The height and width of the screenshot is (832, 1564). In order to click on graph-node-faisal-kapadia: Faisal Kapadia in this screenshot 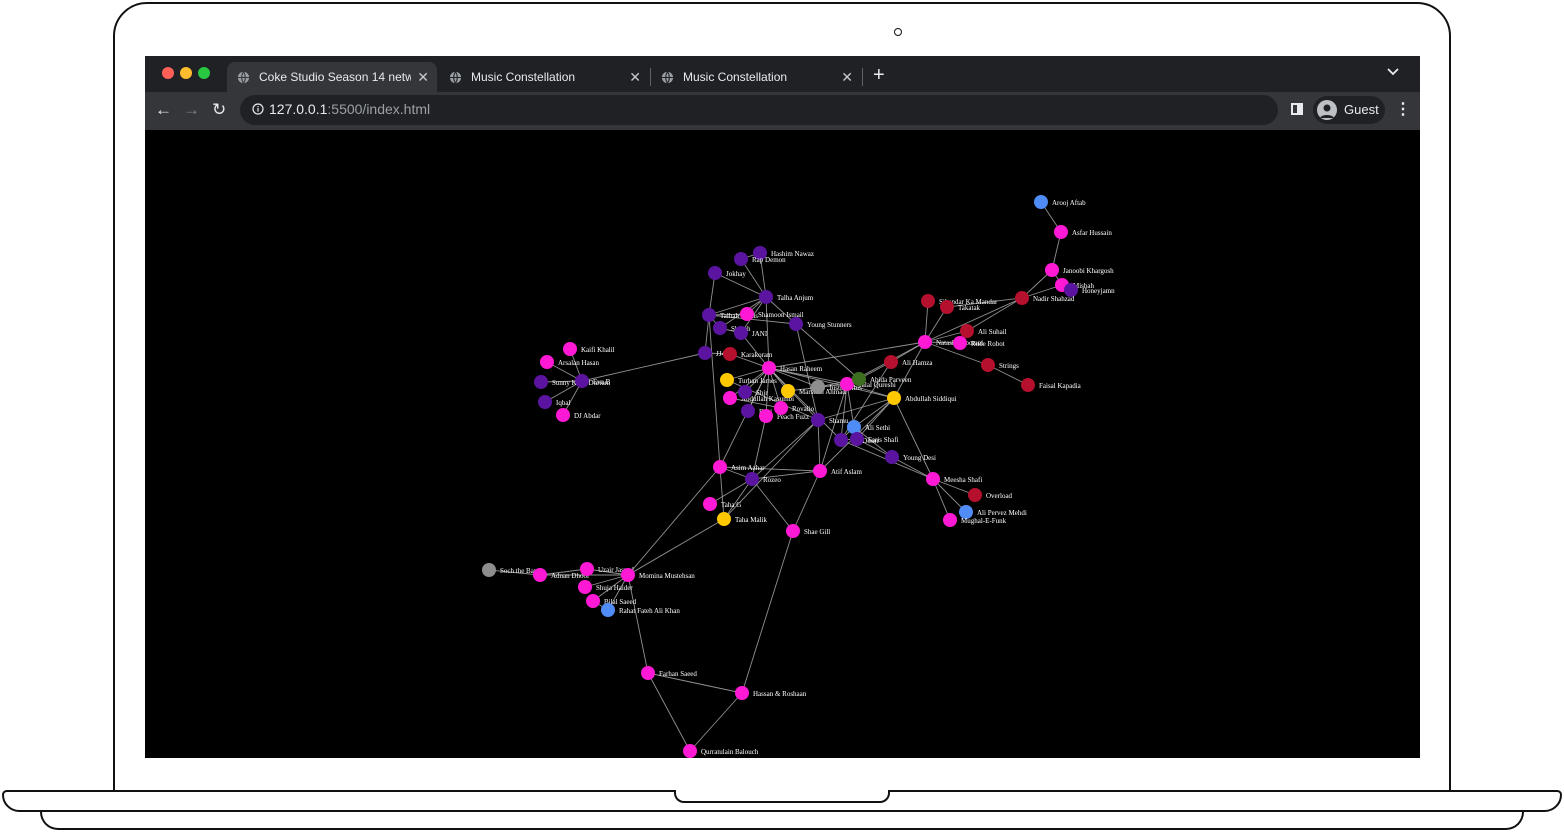, I will do `click(1051, 385)`.